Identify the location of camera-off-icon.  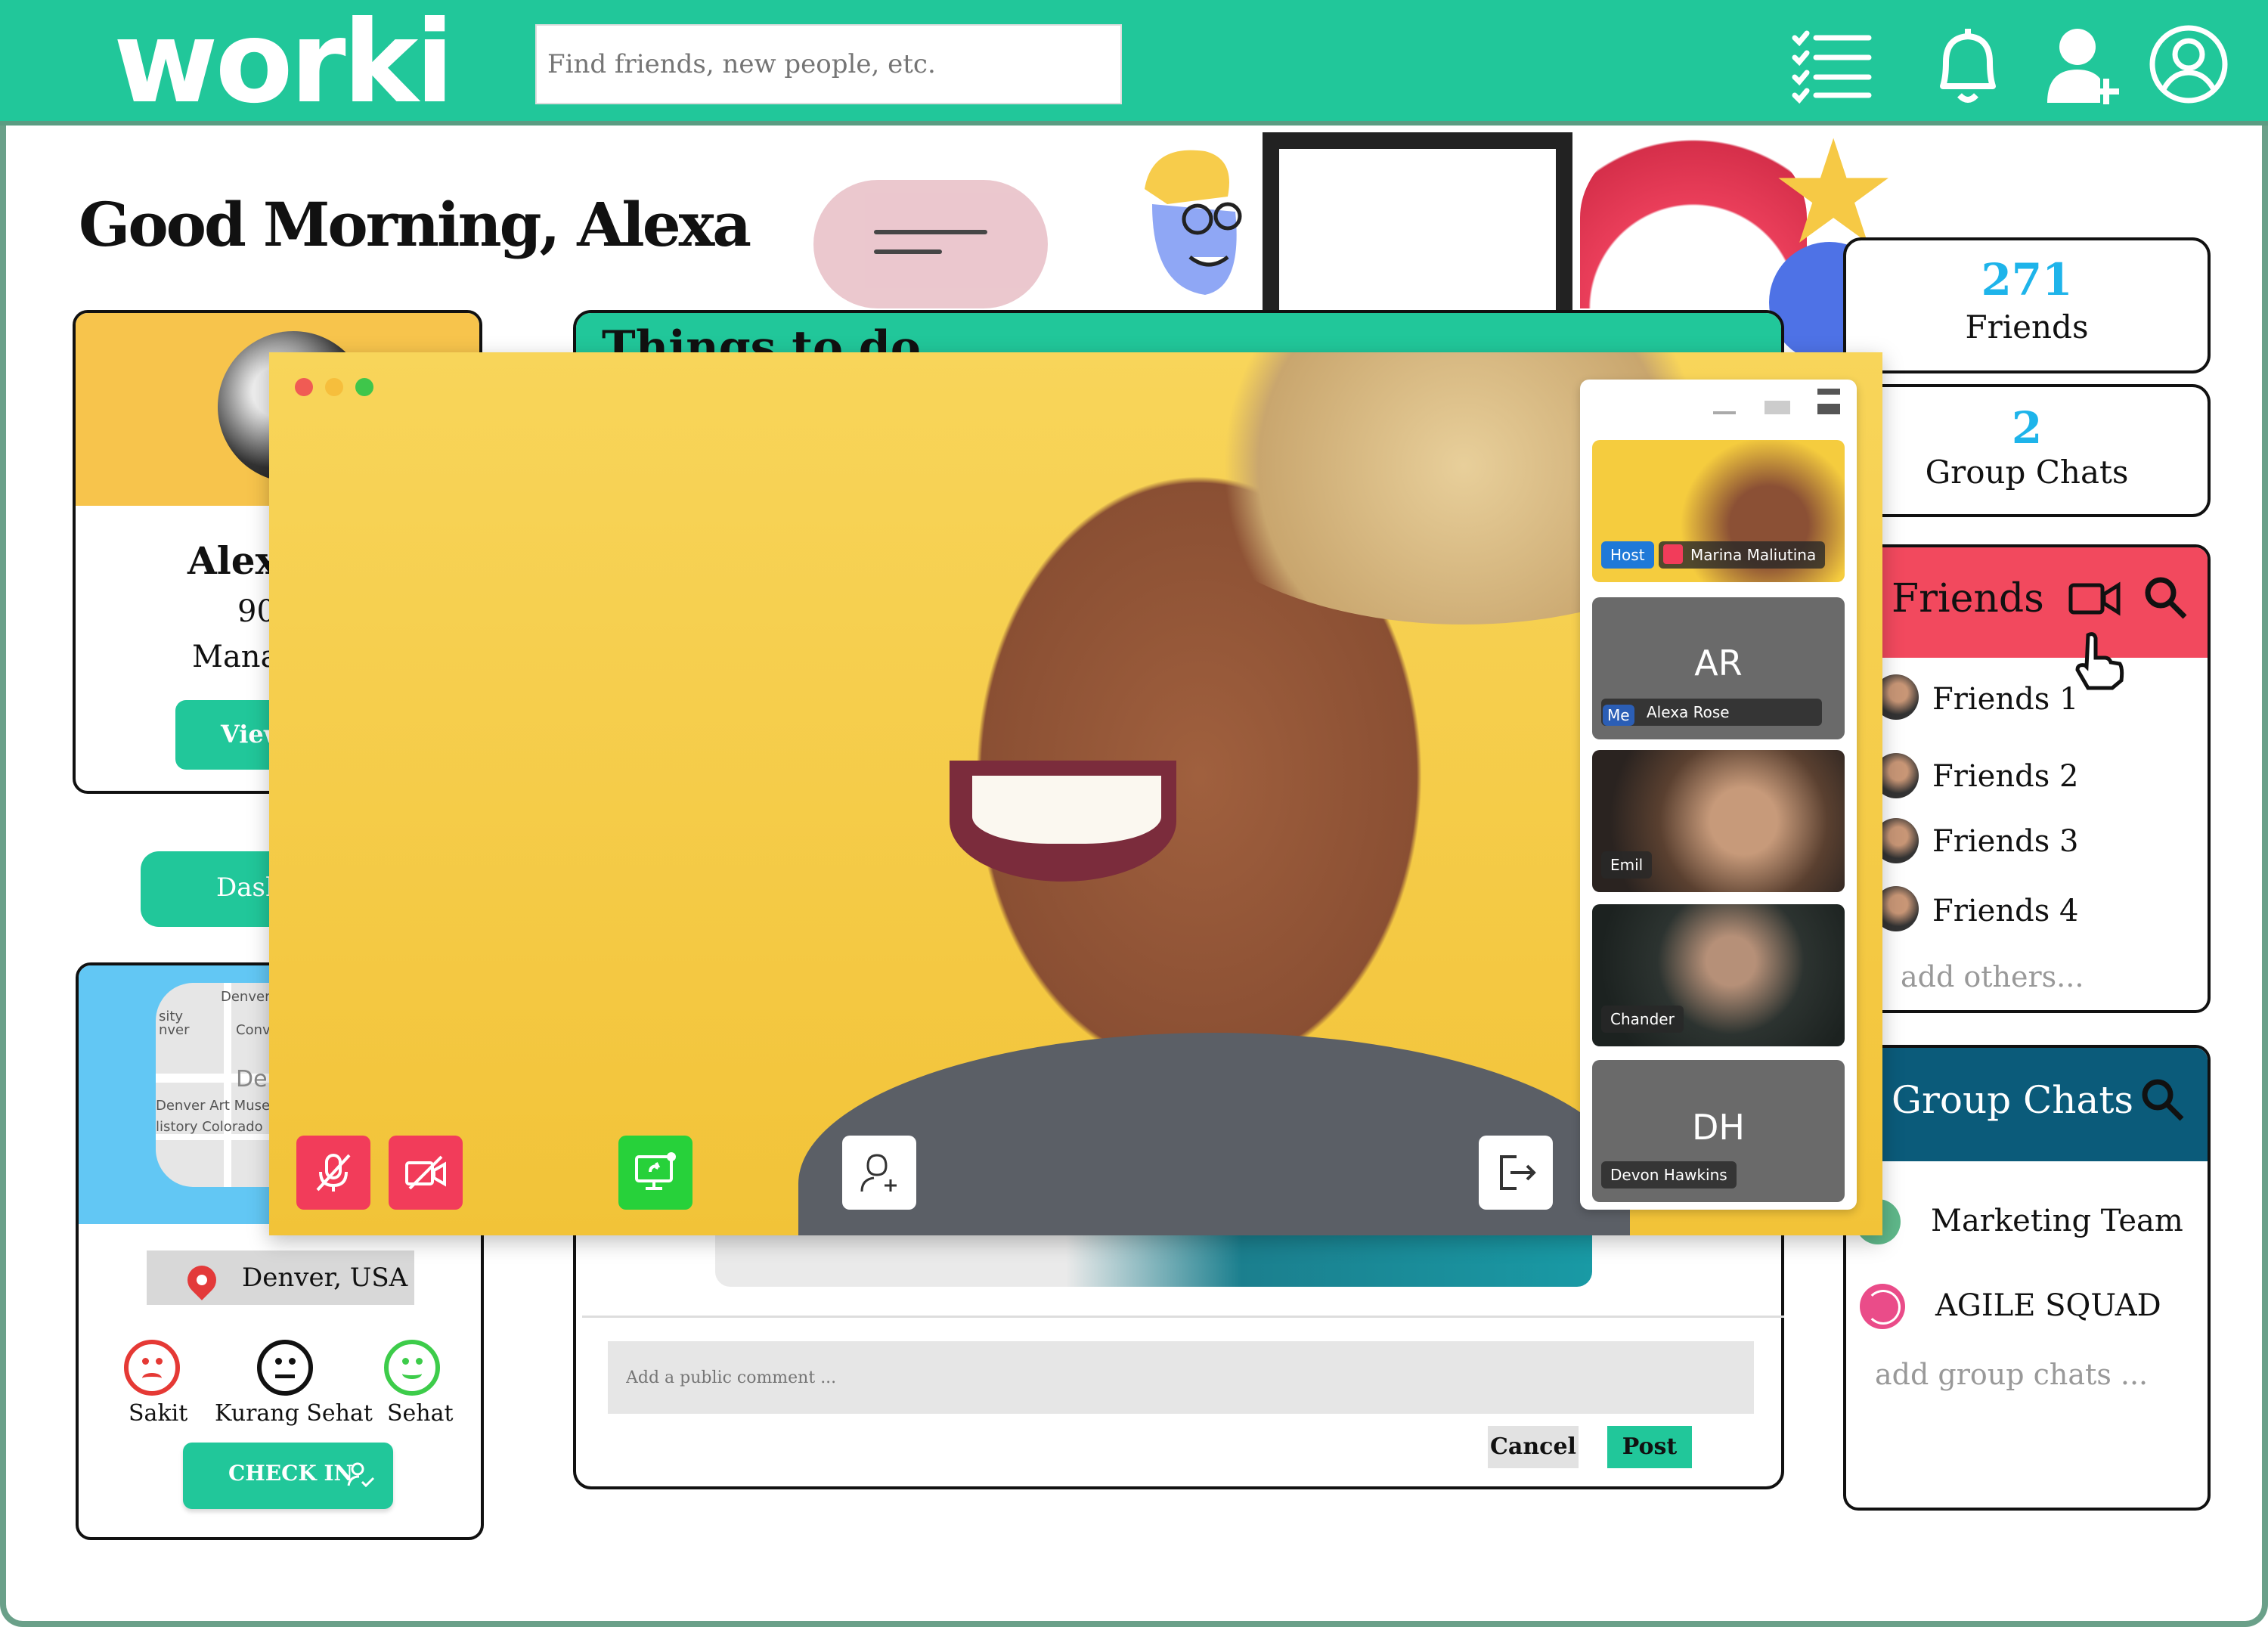
(425, 1172).